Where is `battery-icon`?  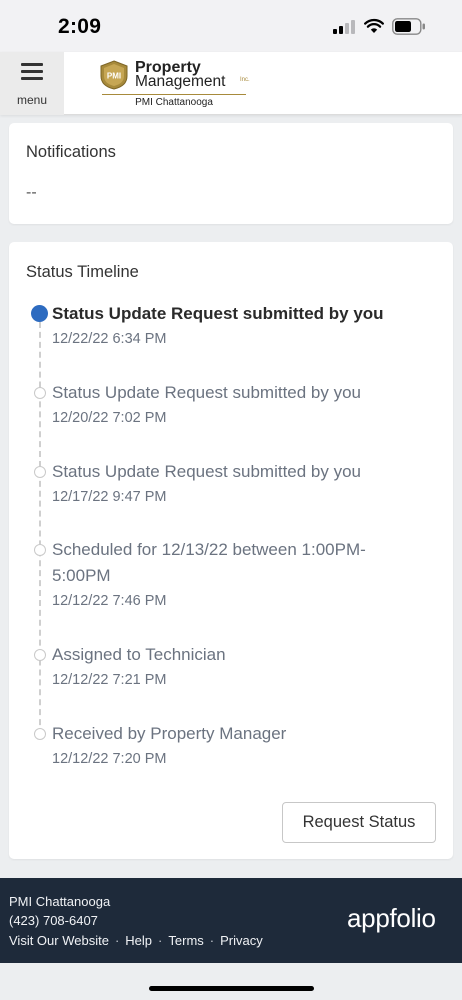
battery-icon is located at coordinates (408, 26).